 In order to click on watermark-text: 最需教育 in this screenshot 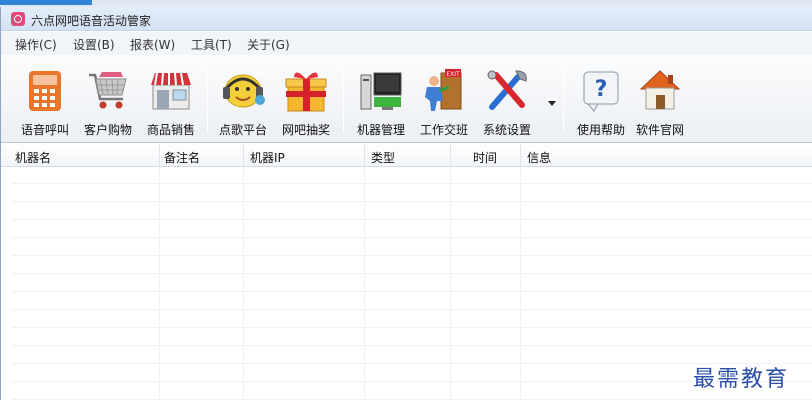, I will do `click(741, 379)`.